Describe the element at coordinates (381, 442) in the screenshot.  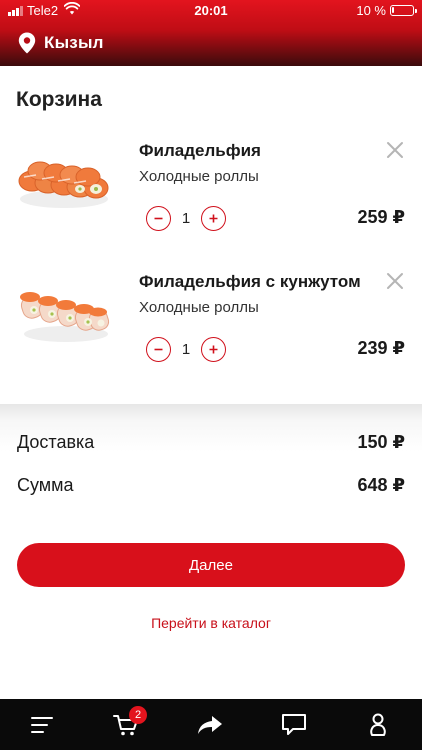
I see `delivery-value: 150 ₽` at that location.